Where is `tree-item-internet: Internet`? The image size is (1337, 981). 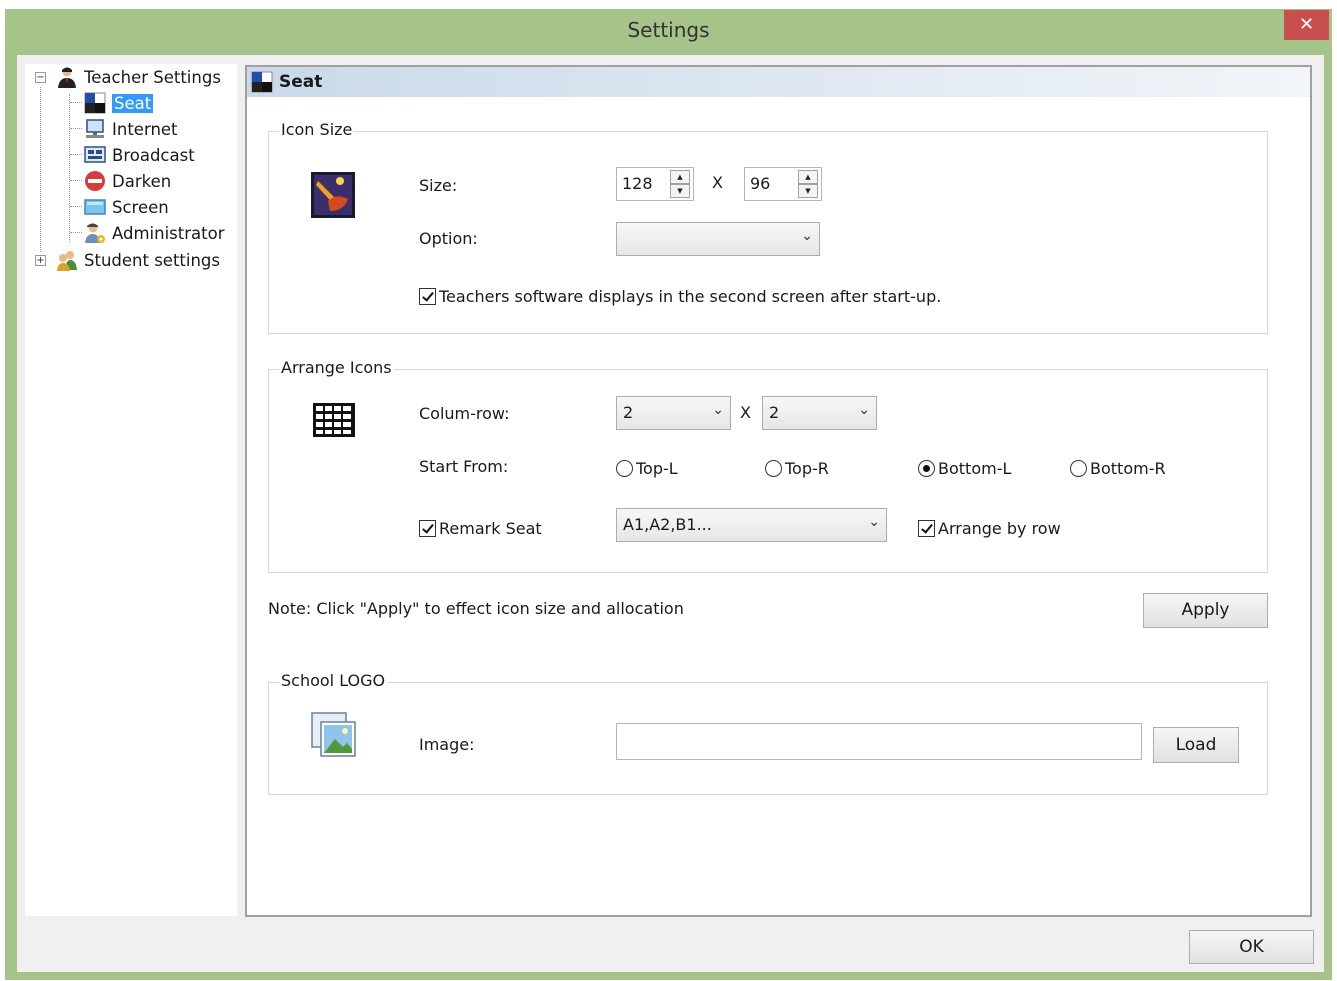
tree-item-internet: Internet is located at coordinates (131, 129).